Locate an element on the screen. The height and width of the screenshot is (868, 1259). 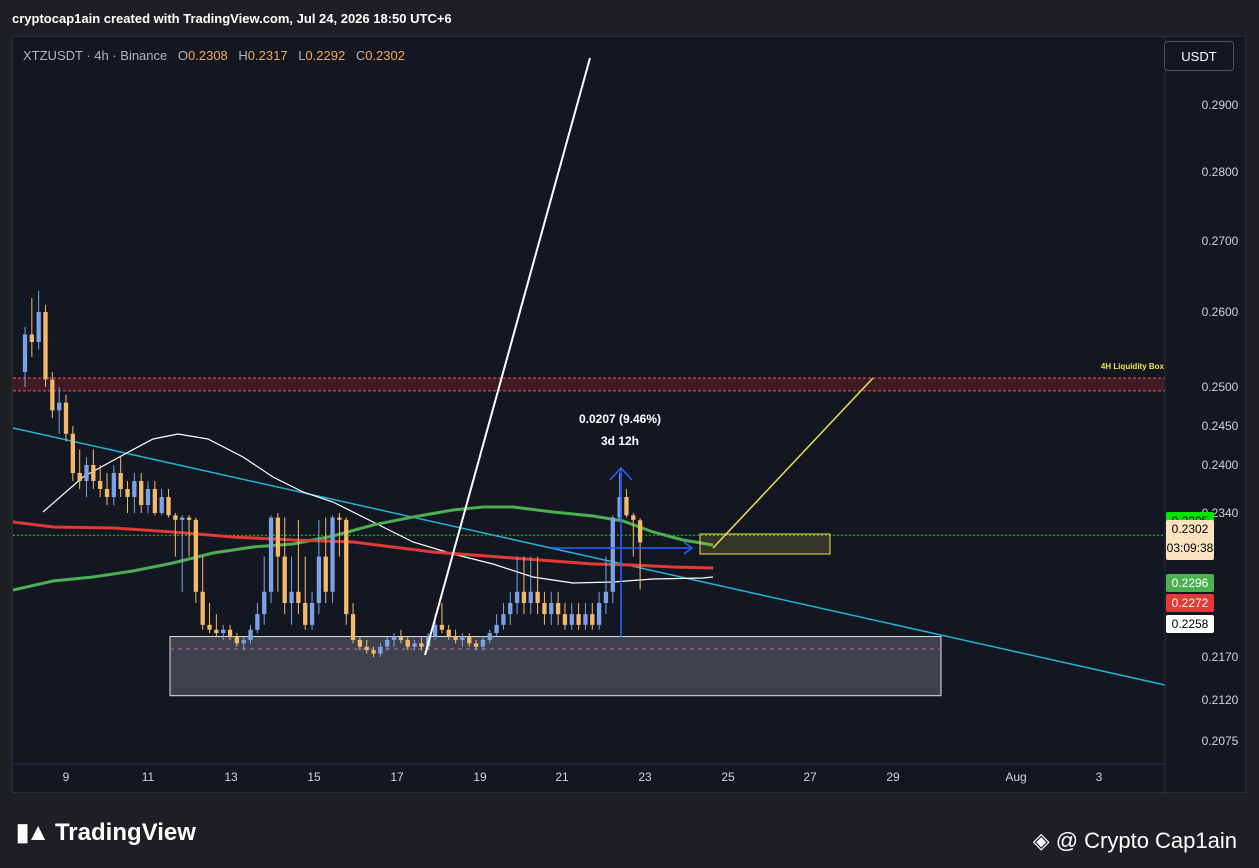
high-value: 0.2317 is located at coordinates (267, 55).